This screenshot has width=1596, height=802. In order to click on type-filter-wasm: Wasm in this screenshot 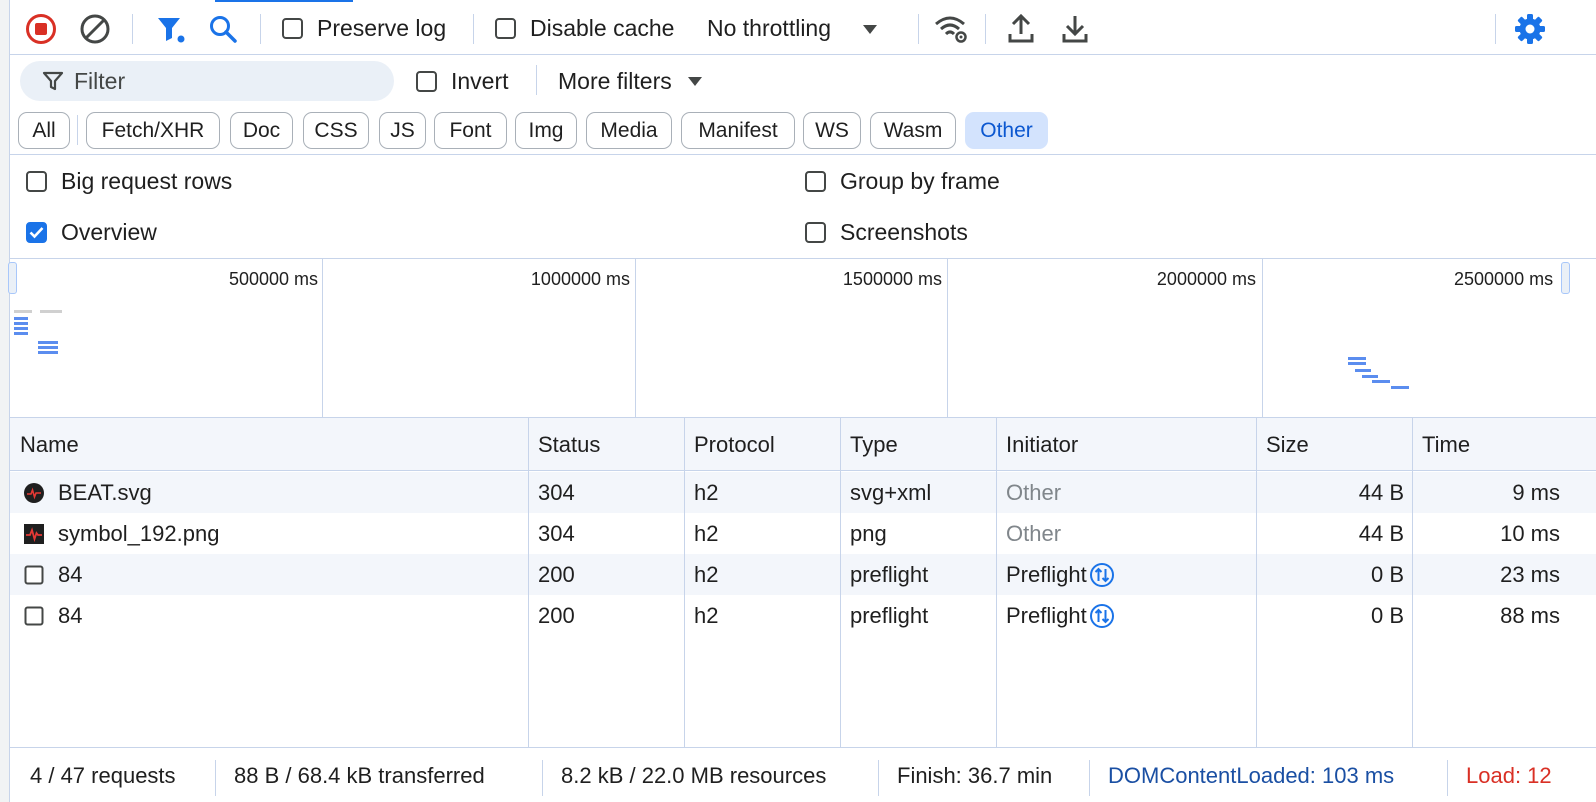, I will do `click(913, 130)`.